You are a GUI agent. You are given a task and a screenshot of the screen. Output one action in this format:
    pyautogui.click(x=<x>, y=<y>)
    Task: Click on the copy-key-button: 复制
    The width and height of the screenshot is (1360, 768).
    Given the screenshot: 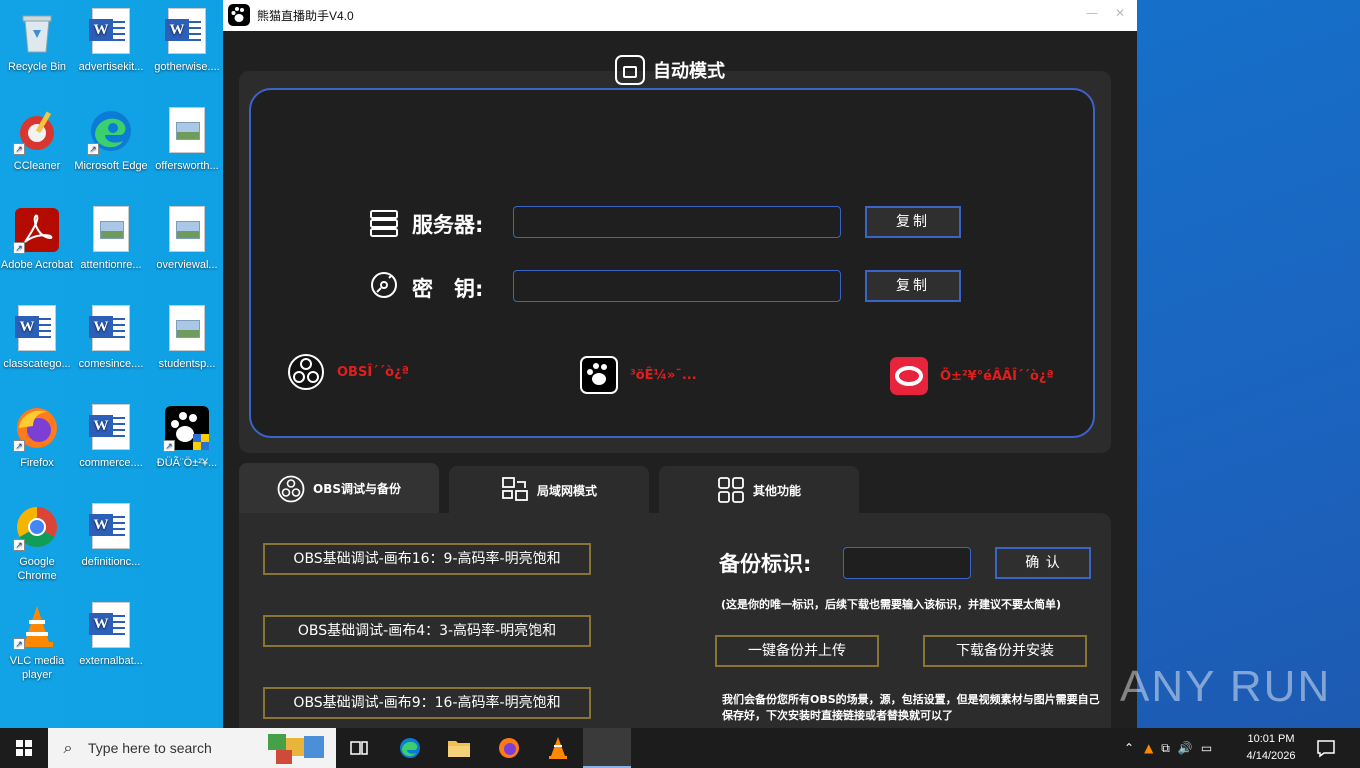 What is the action you would take?
    pyautogui.click(x=913, y=286)
    